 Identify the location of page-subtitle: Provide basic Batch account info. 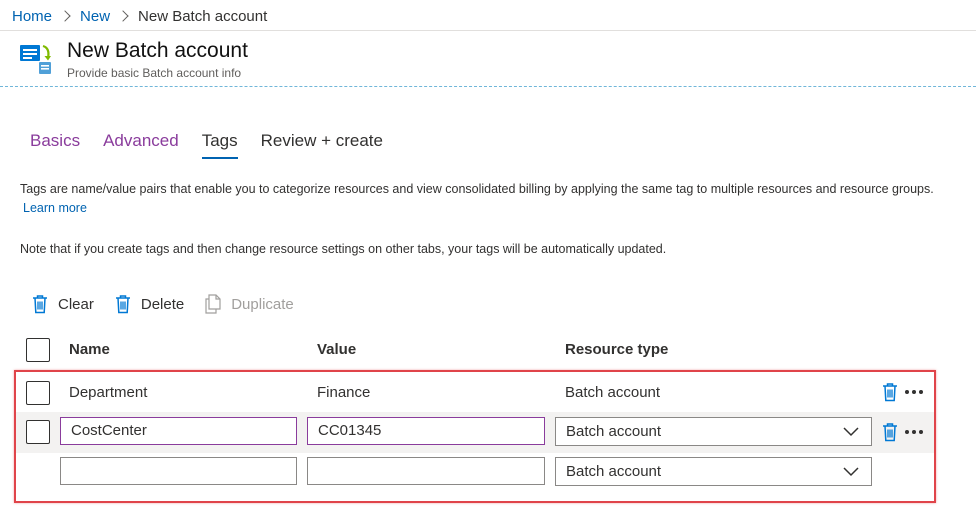
(154, 73).